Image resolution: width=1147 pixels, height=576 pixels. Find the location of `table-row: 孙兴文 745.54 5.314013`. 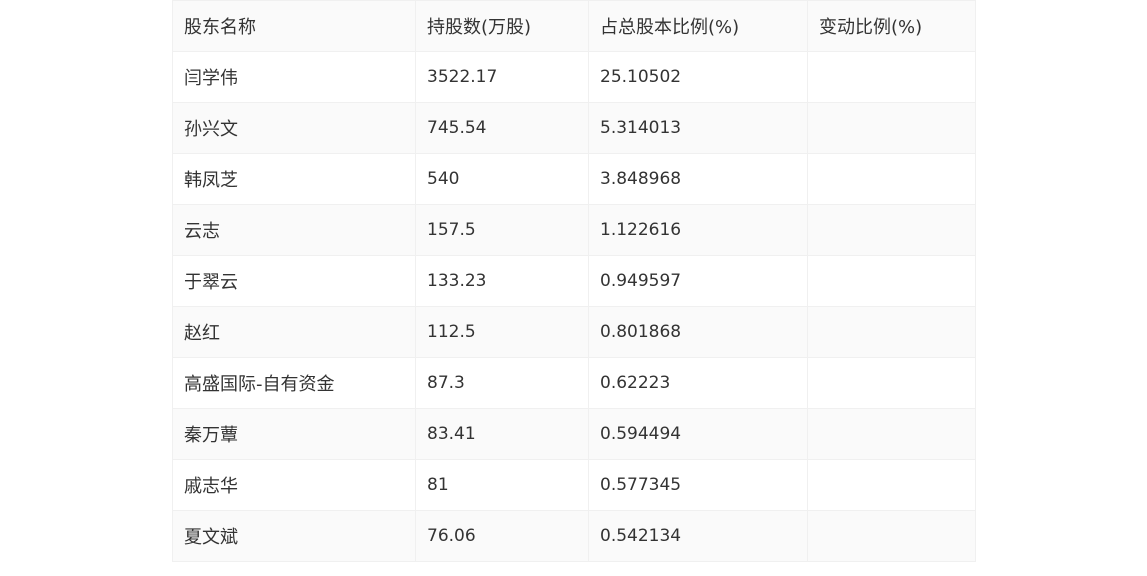

table-row: 孙兴文 745.54 5.314013 is located at coordinates (574, 128).